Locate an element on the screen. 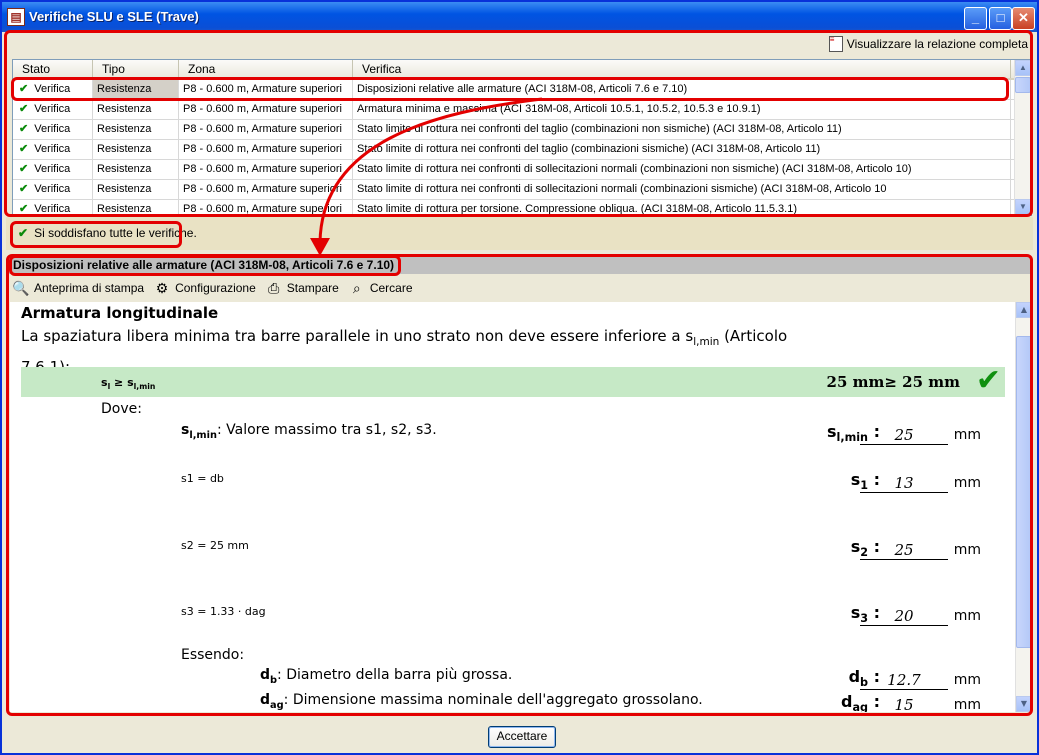 This screenshot has width=1039, height=755. accept-button: Accettare is located at coordinates (522, 737).